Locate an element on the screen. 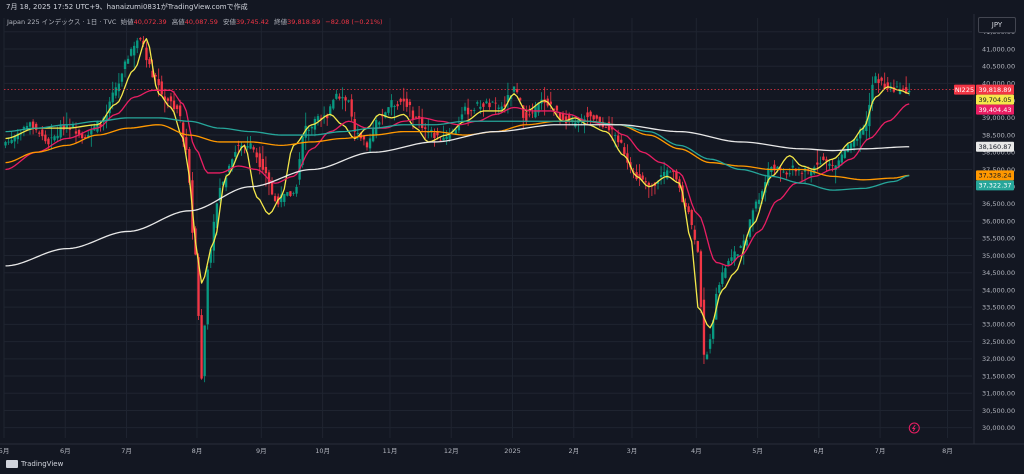 This screenshot has height=474, width=1024. time-tick-label: 11月 is located at coordinates (390, 450).